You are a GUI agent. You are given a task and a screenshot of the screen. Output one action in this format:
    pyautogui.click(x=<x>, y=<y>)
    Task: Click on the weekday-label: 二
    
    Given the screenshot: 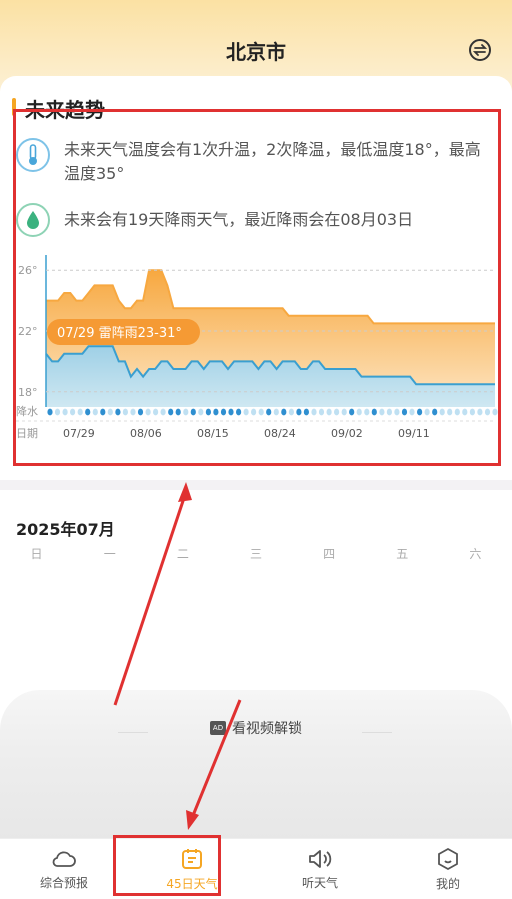 What is the action you would take?
    pyautogui.click(x=182, y=554)
    